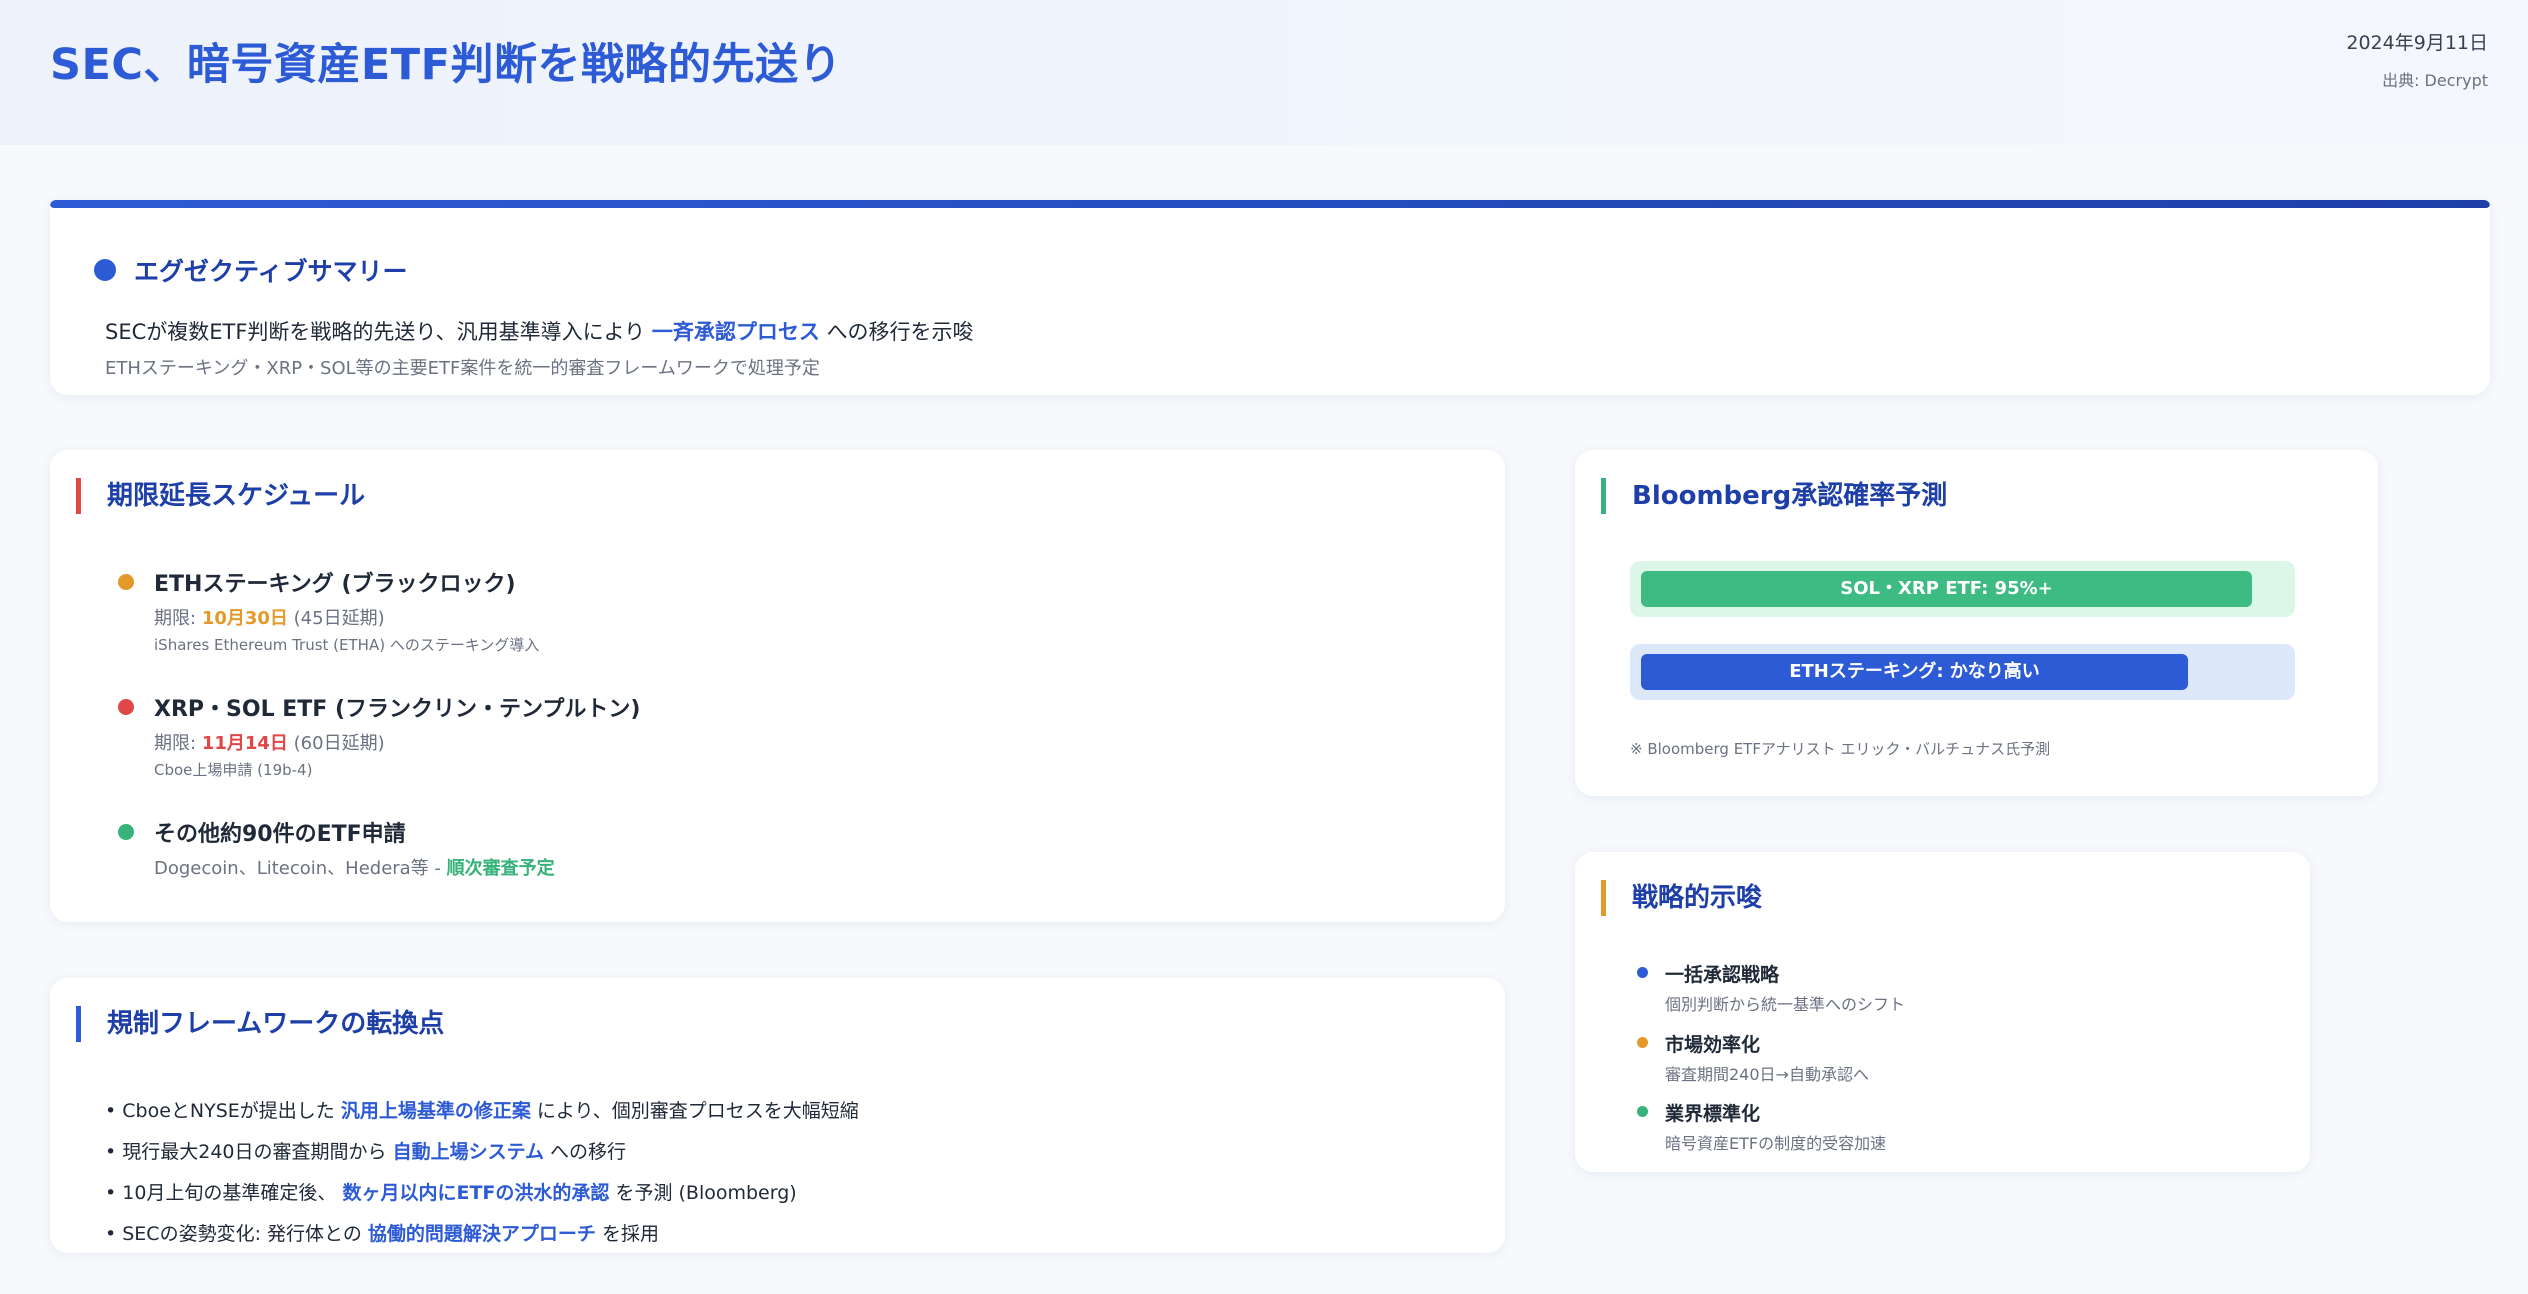  Describe the element at coordinates (220, 1111) in the screenshot. I see `fw-text: • CboeとNYSEが提出した` at that location.